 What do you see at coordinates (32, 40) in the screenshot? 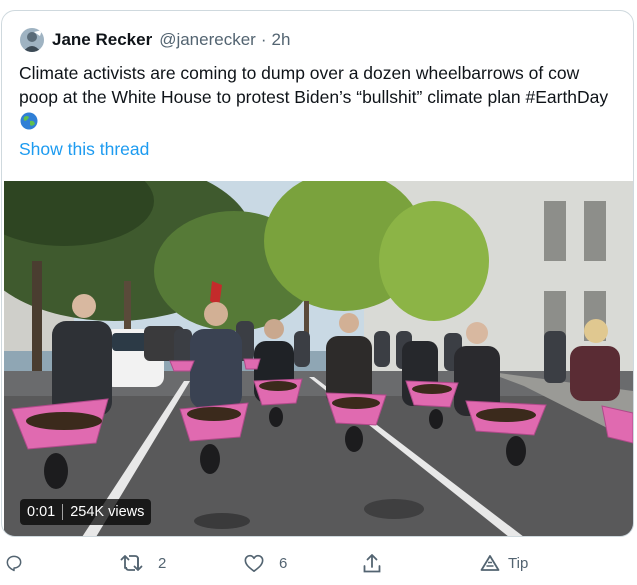
I see `avatar` at bounding box center [32, 40].